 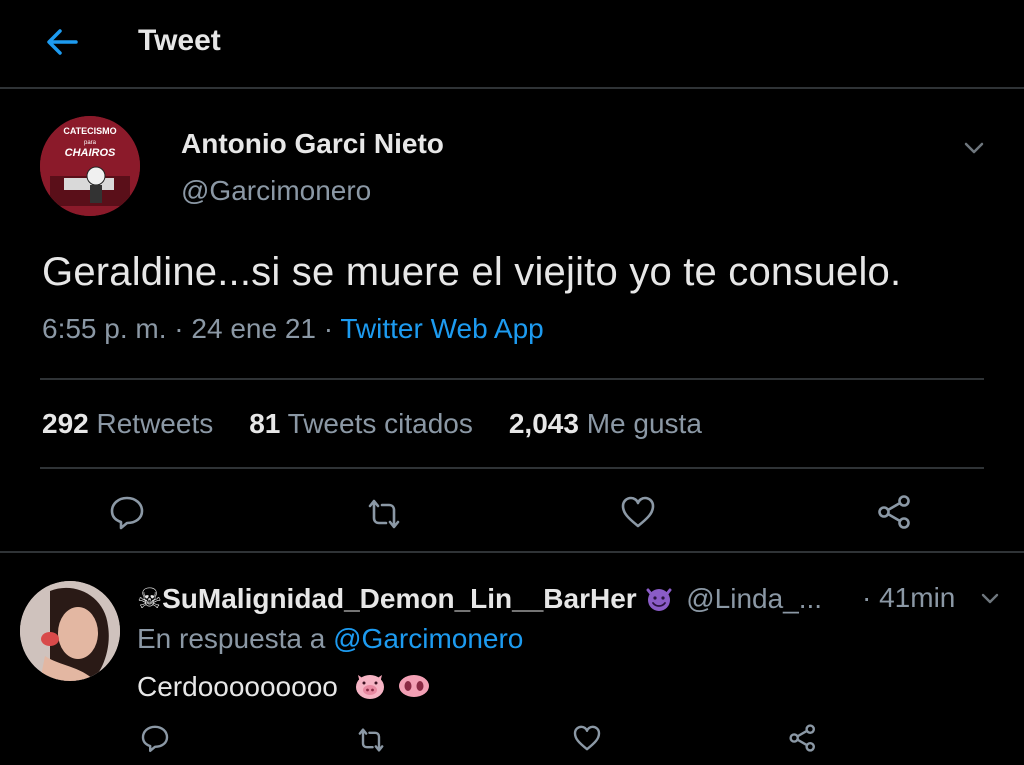 I want to click on smiling-devil-icon, so click(x=660, y=598).